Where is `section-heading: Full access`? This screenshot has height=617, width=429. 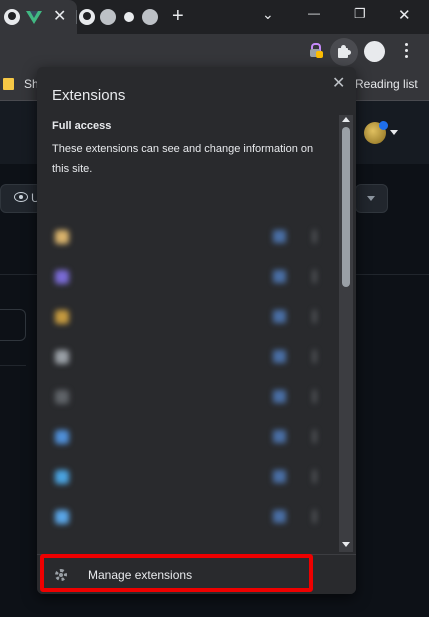
section-heading: Full access is located at coordinates (82, 126).